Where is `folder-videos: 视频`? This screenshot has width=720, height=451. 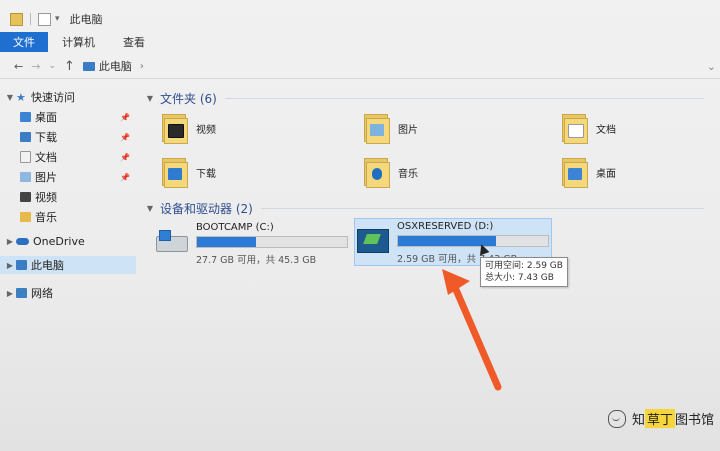
folder-videos: 视频 is located at coordinates (188, 128).